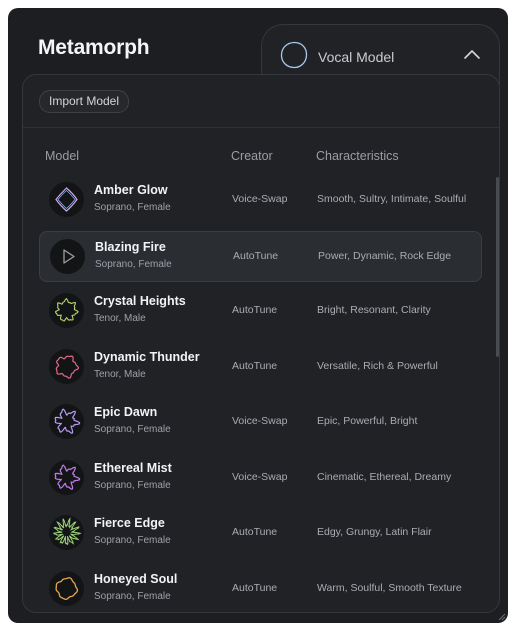 This screenshot has width=508, height=623. What do you see at coordinates (356, 57) in the screenshot?
I see `vocal-model-label: Vocal Model` at bounding box center [356, 57].